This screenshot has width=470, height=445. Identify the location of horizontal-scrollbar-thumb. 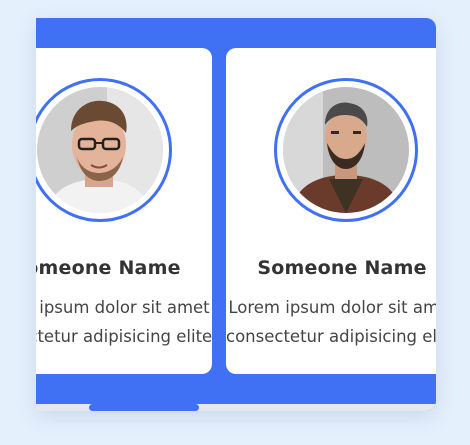
(144, 407).